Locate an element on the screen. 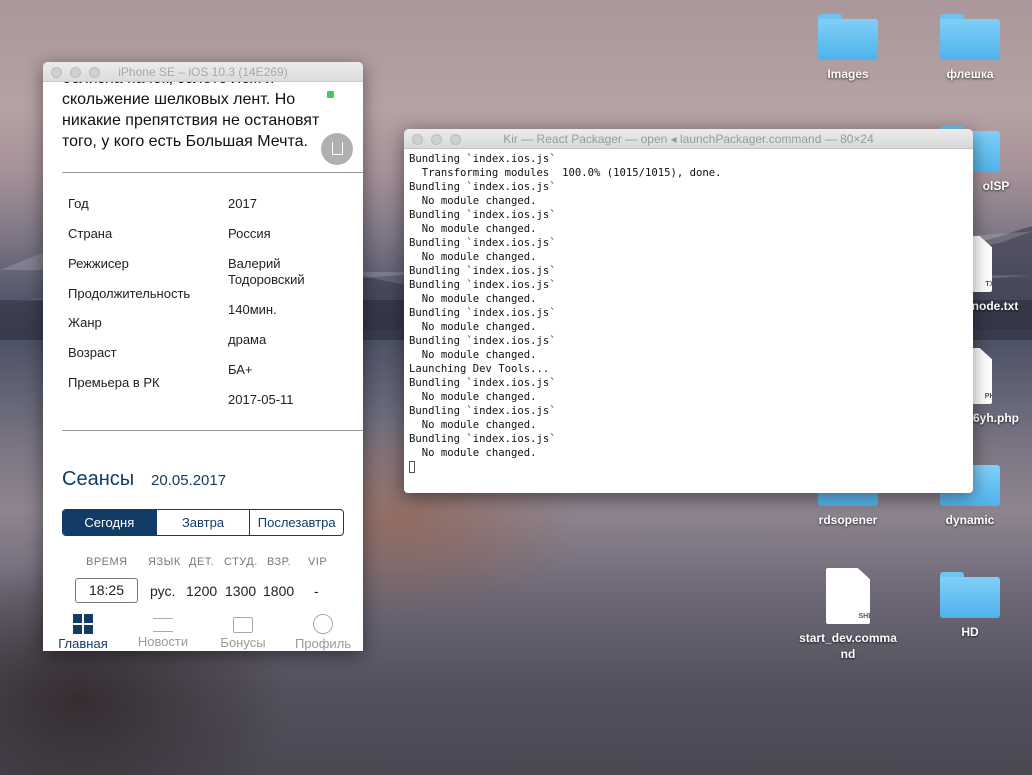  sessions-date: 20.05.2017 is located at coordinates (188, 480).